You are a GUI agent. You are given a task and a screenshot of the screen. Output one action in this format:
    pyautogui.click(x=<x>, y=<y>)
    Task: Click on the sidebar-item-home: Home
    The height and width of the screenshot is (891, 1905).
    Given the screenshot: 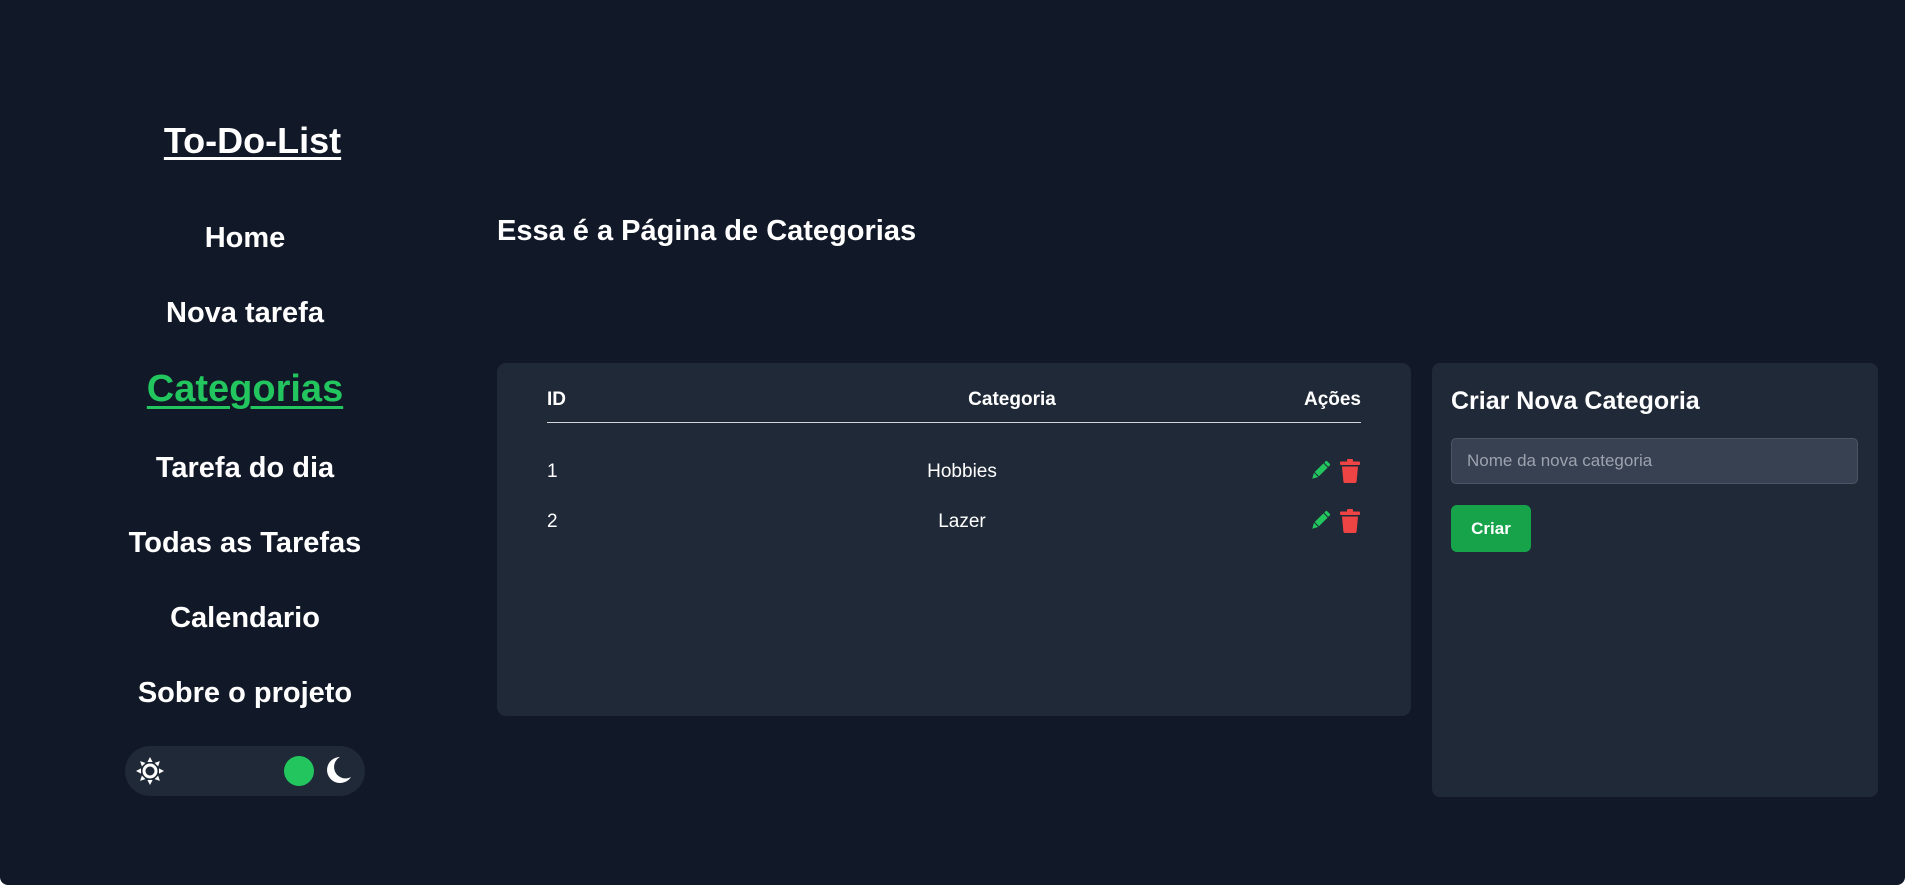 What is the action you would take?
    pyautogui.click(x=245, y=238)
    